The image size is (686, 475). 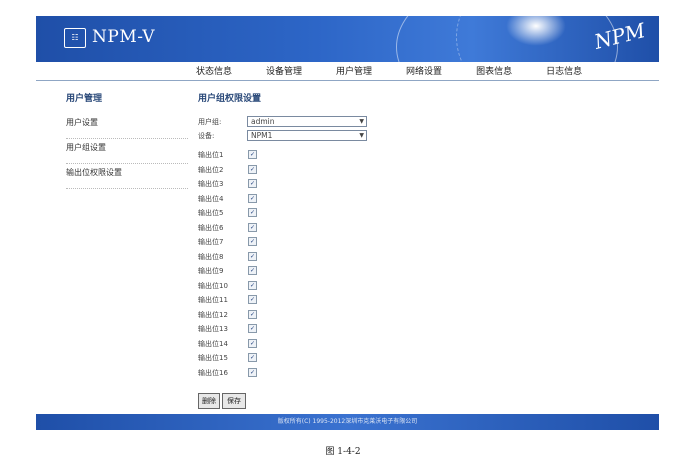 What do you see at coordinates (263, 121) in the screenshot?
I see `group-select-value: admin` at bounding box center [263, 121].